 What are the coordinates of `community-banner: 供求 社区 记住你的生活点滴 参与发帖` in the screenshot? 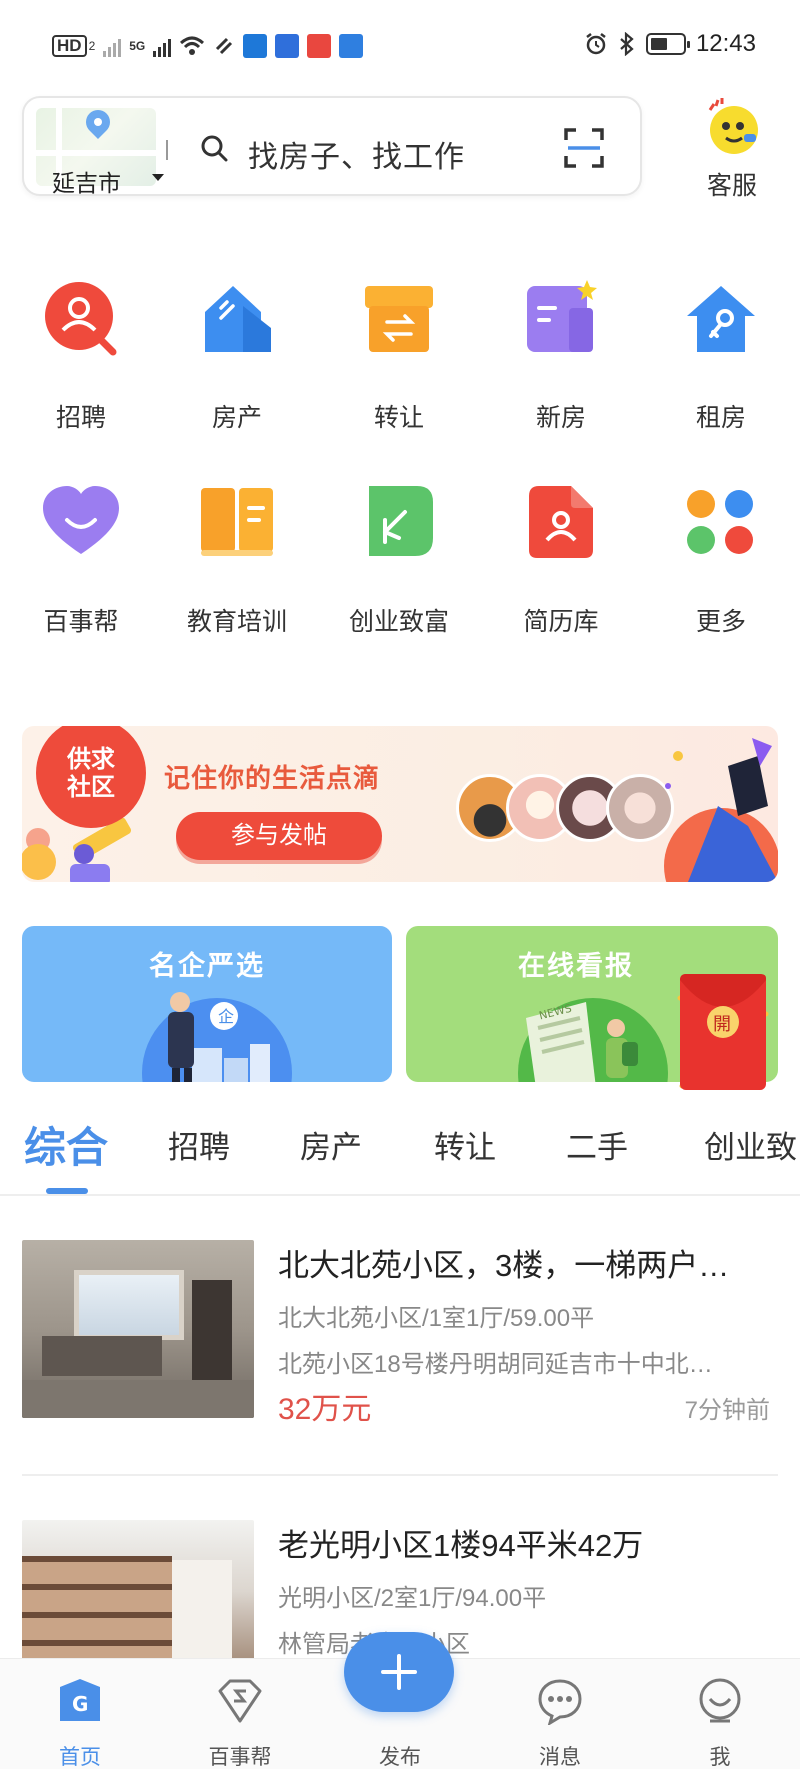 It's located at (400, 804).